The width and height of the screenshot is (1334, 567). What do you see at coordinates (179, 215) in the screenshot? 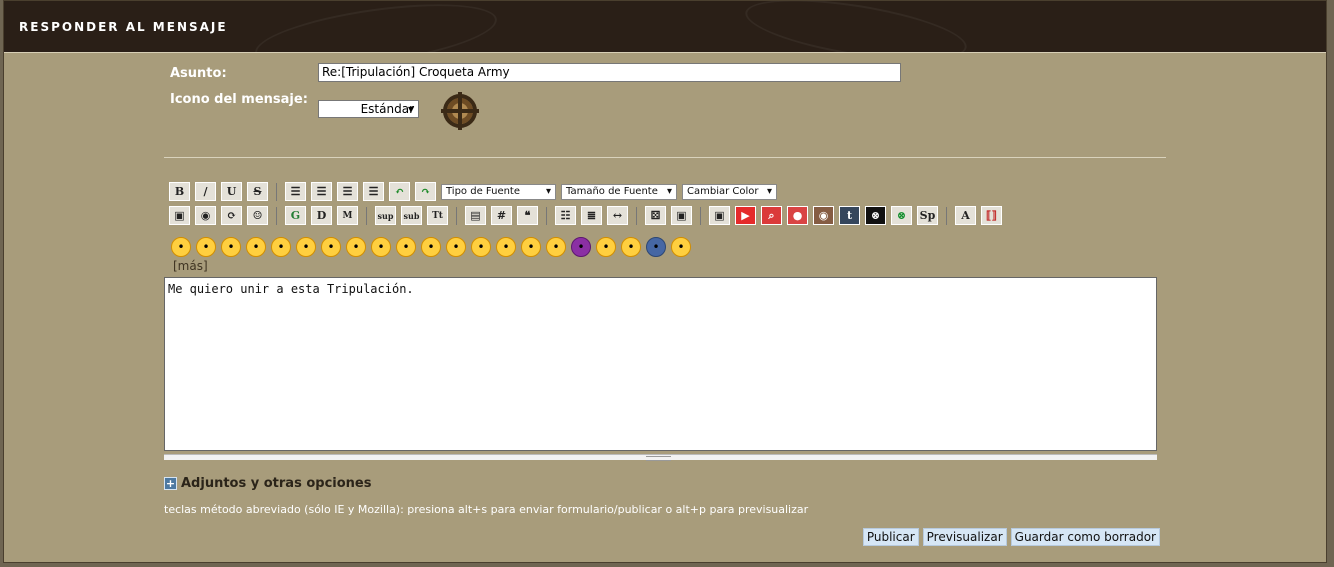
I see `image-icon: ▣` at bounding box center [179, 215].